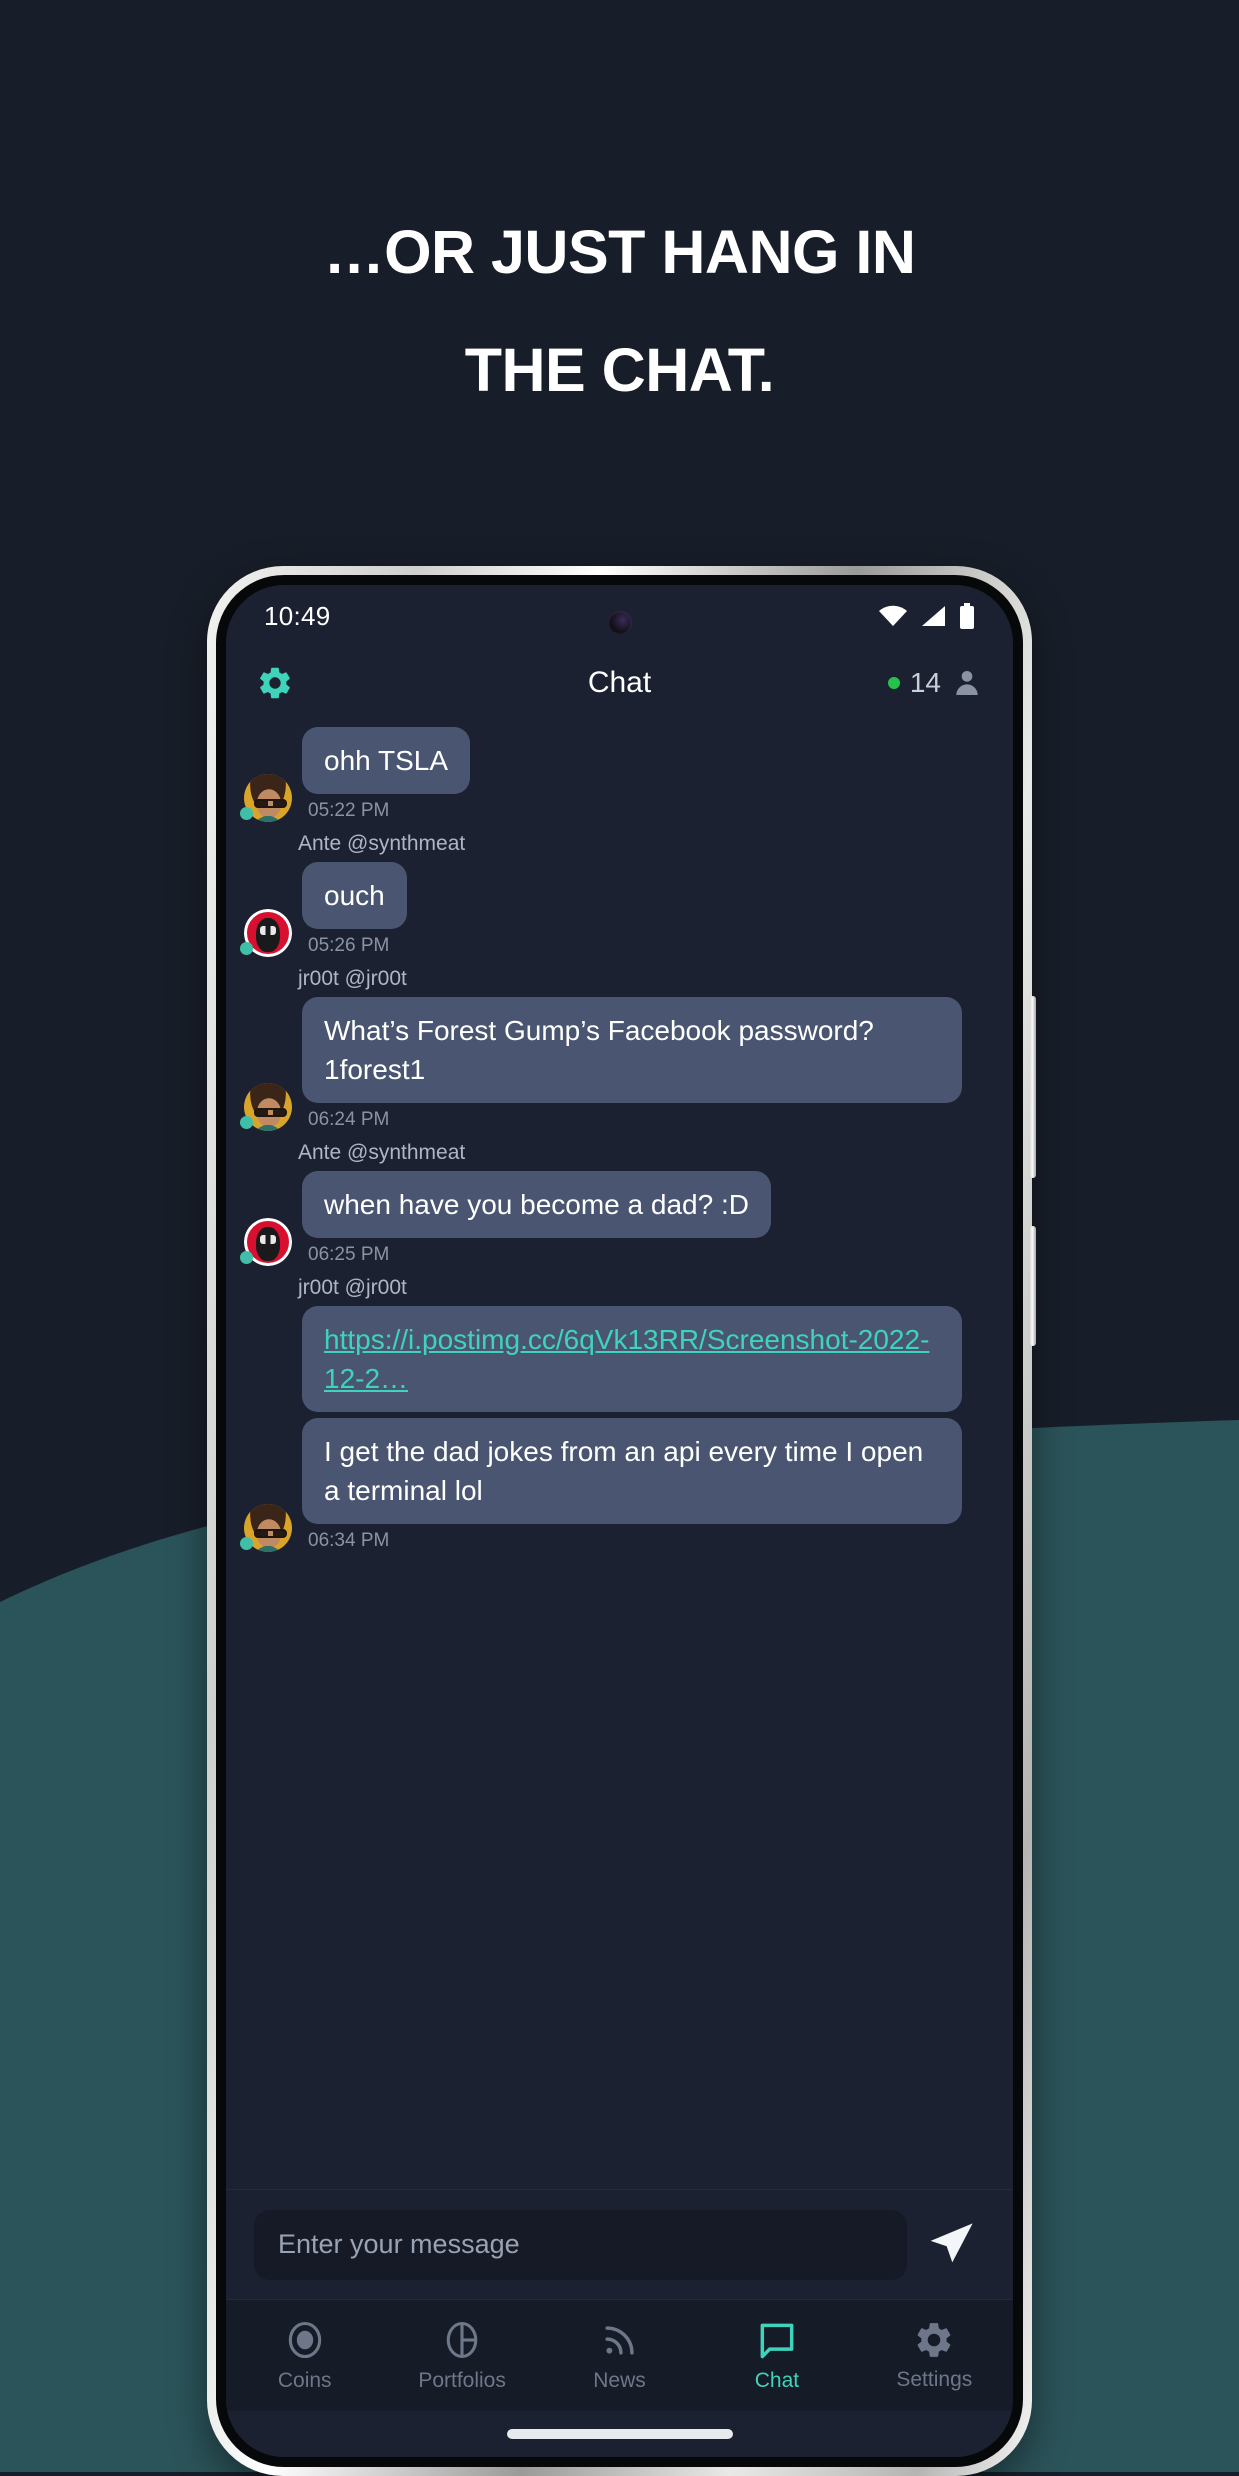  What do you see at coordinates (777, 2341) in the screenshot?
I see `chat-bubble-icon` at bounding box center [777, 2341].